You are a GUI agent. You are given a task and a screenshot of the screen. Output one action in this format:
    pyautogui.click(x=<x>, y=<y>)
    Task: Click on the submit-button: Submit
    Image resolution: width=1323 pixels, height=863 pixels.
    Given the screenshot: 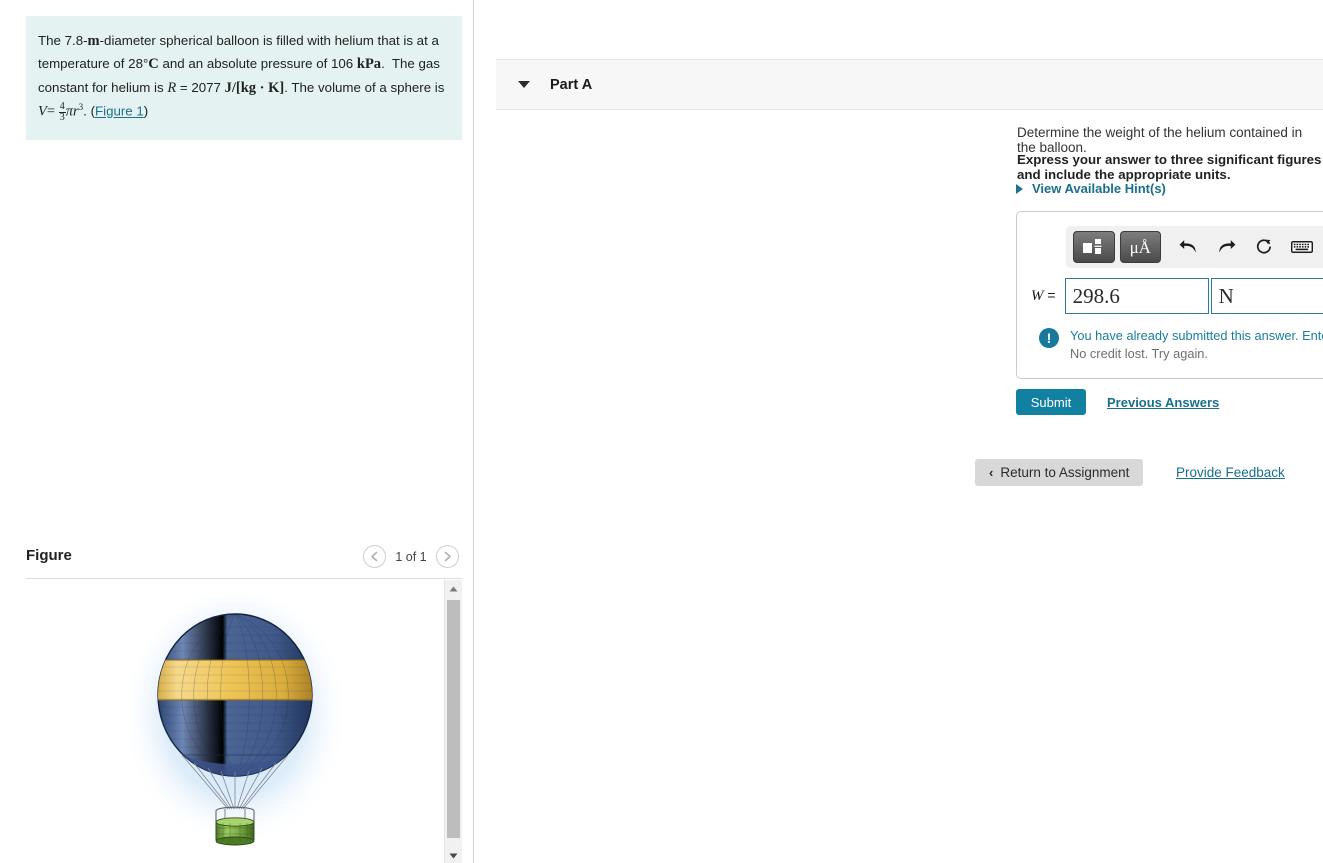 What is the action you would take?
    pyautogui.click(x=1051, y=402)
    